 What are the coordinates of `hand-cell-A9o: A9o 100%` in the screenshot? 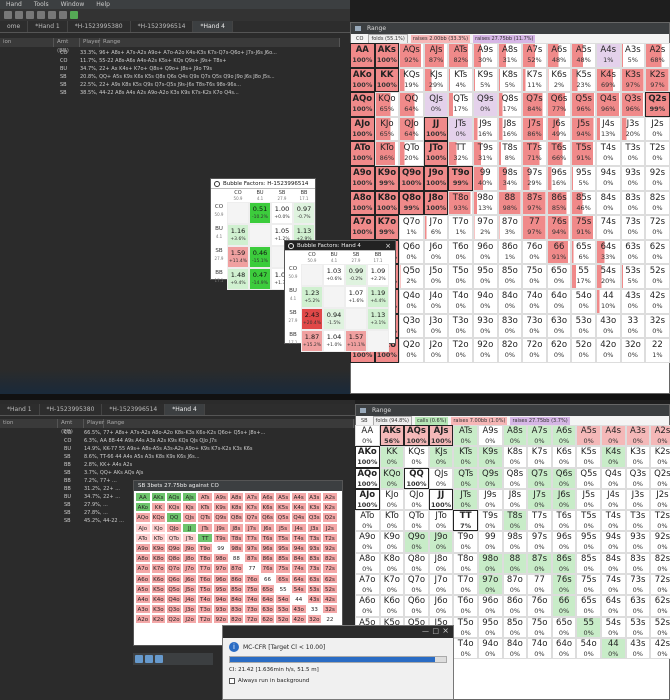 It's located at (362, 178).